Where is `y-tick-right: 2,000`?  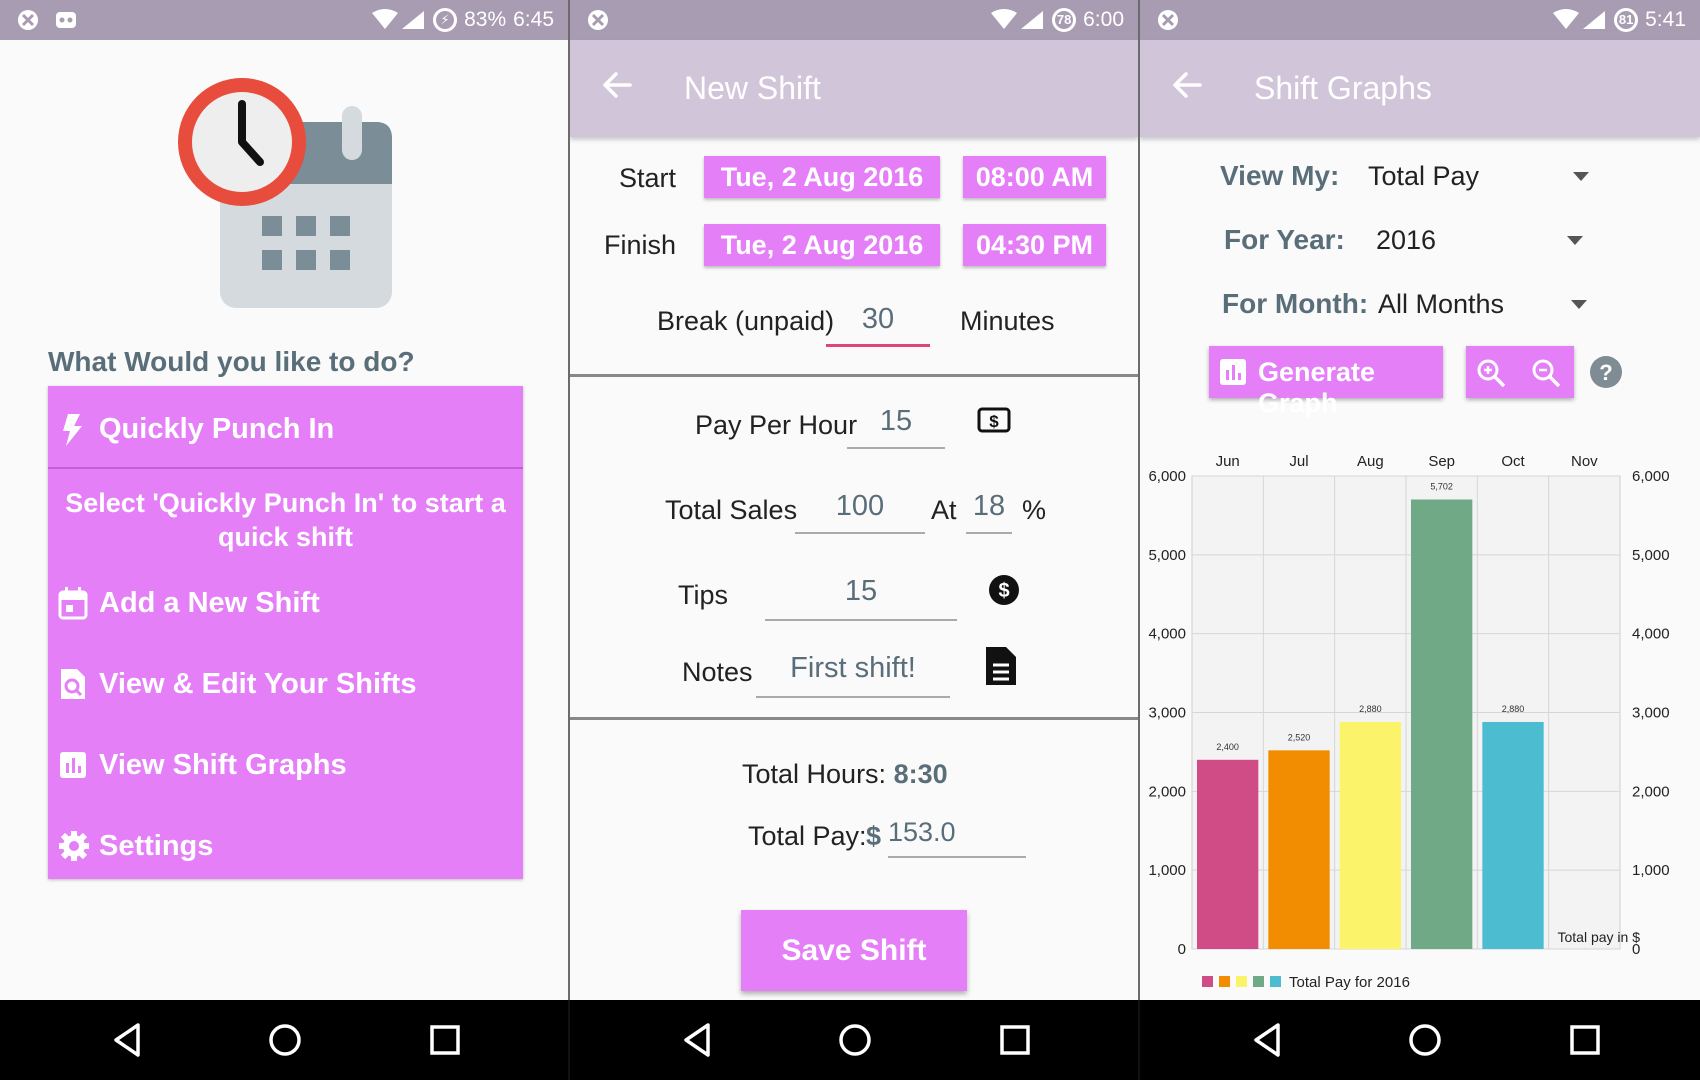
y-tick-right: 2,000 is located at coordinates (1651, 791).